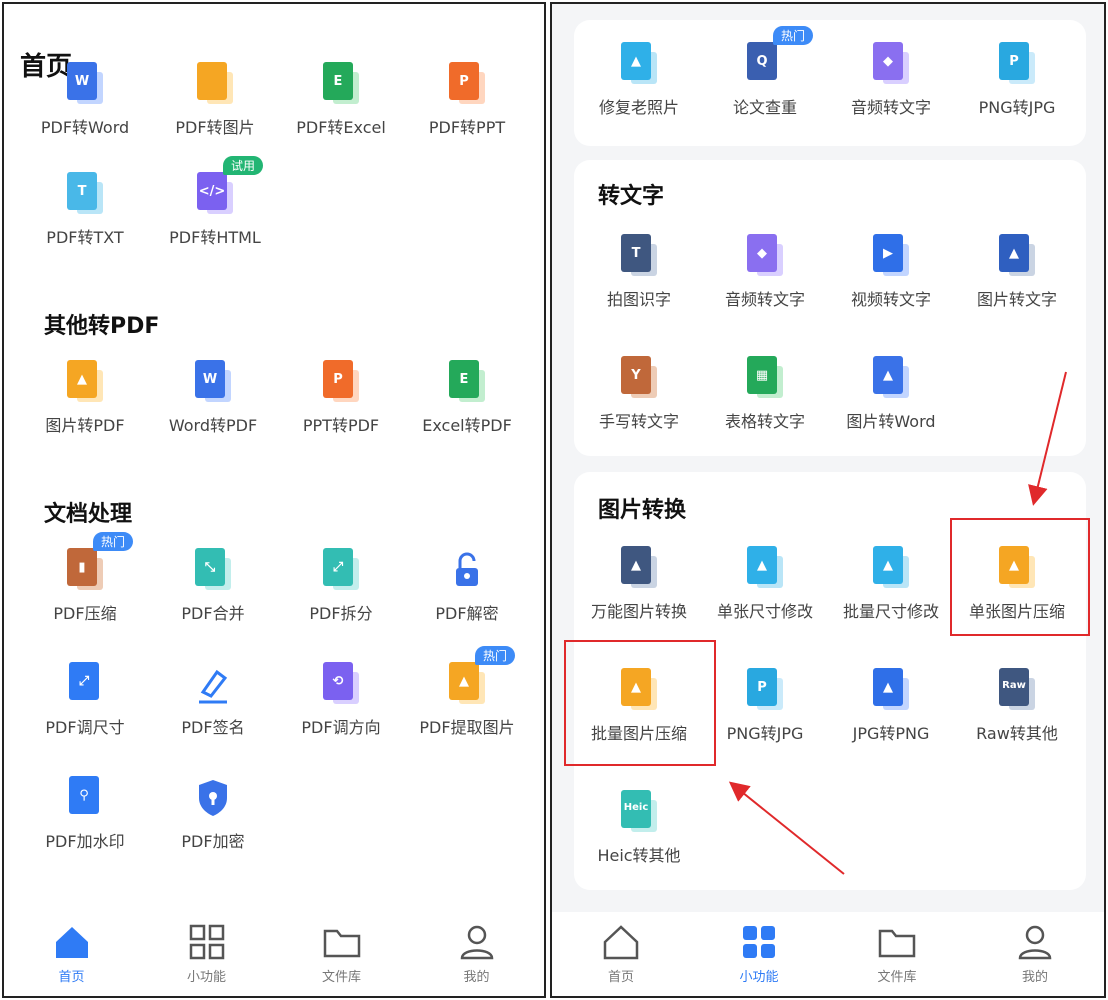 The height and width of the screenshot is (1000, 1108). I want to click on zip-icon: ▮ 热门, so click(99, 562).